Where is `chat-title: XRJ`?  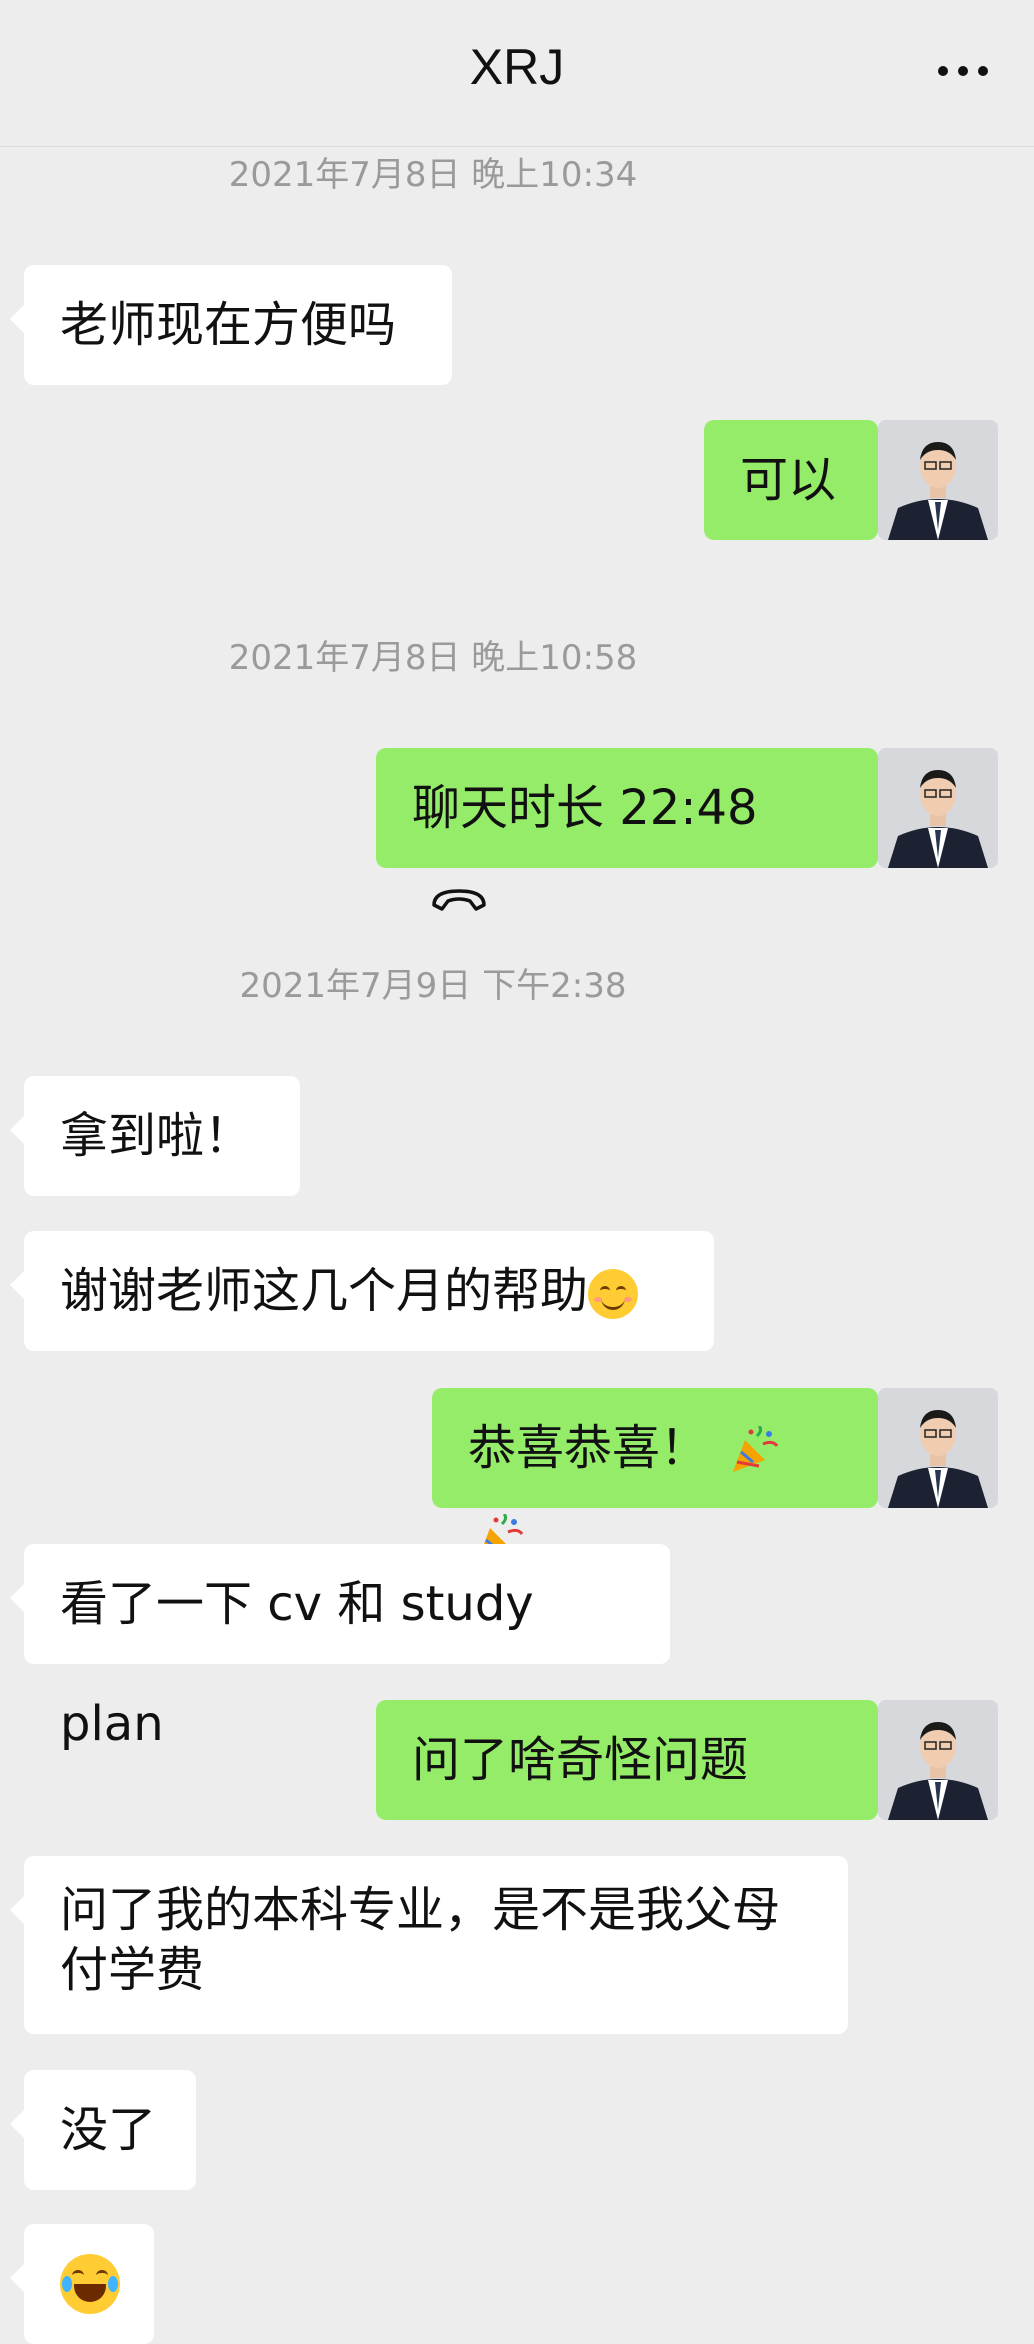 chat-title: XRJ is located at coordinates (517, 67).